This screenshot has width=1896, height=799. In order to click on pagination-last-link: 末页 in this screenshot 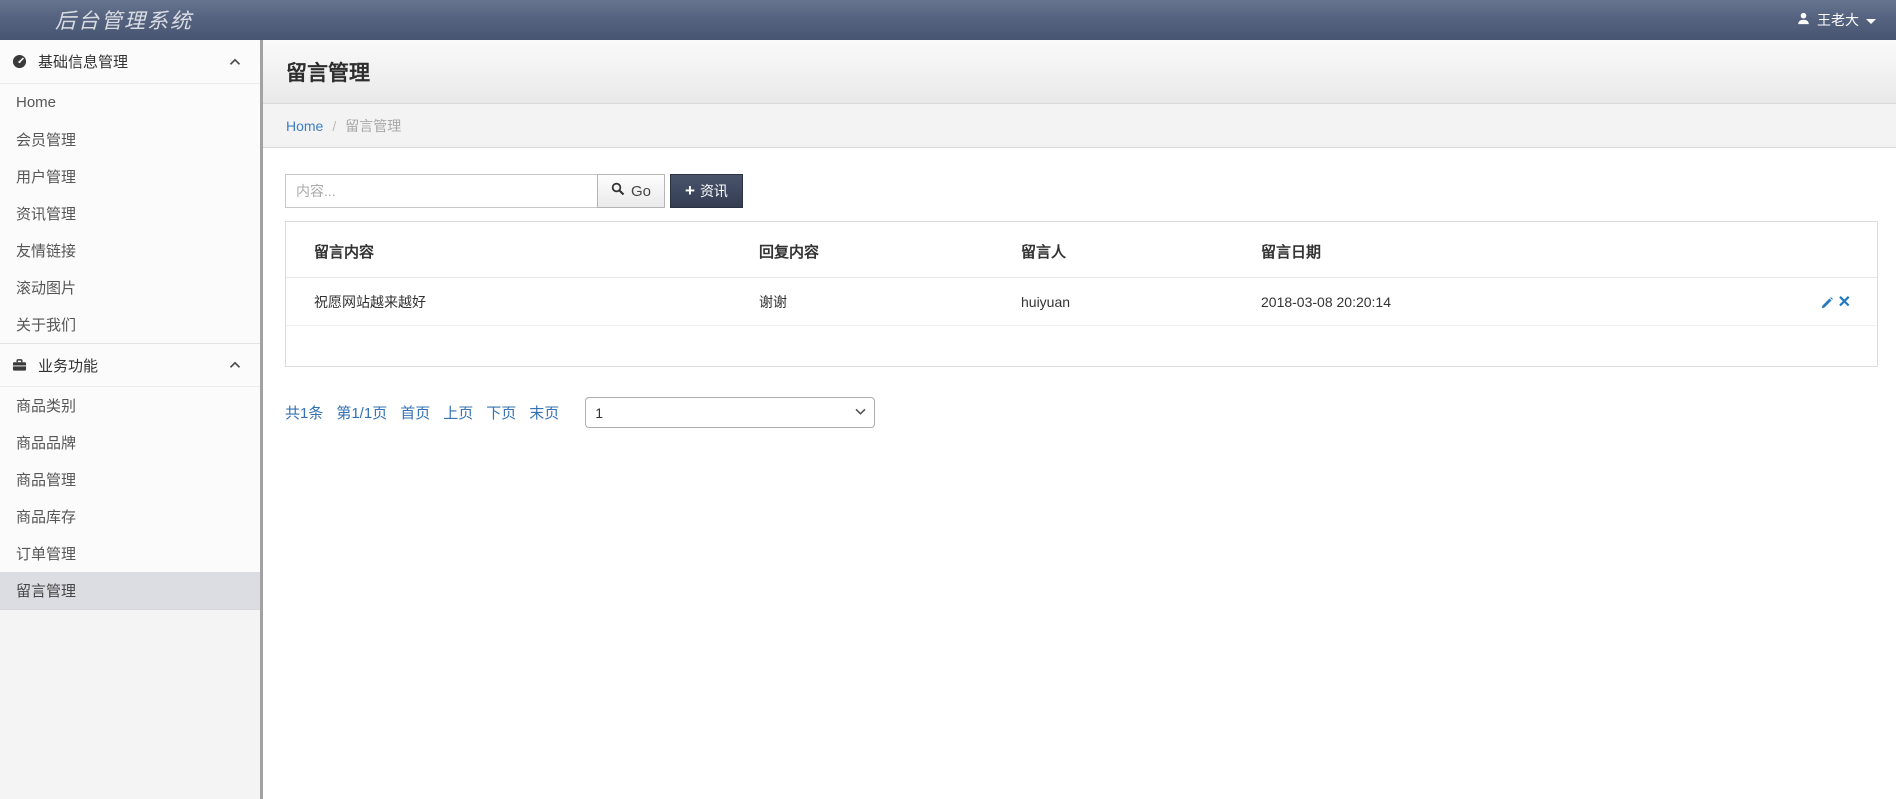, I will do `click(544, 412)`.